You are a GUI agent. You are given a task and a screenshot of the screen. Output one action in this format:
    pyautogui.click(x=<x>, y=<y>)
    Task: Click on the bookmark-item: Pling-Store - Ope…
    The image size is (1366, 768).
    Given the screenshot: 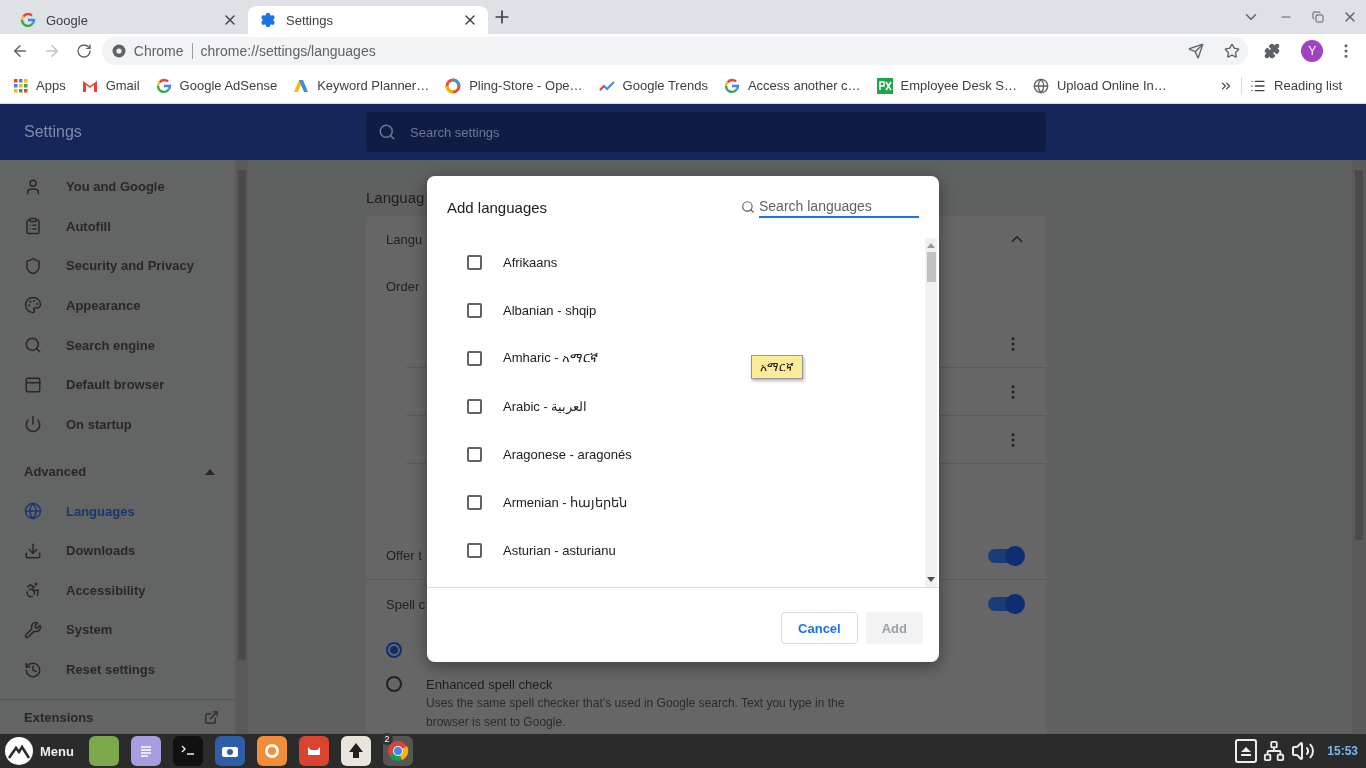 What is the action you would take?
    pyautogui.click(x=518, y=85)
    